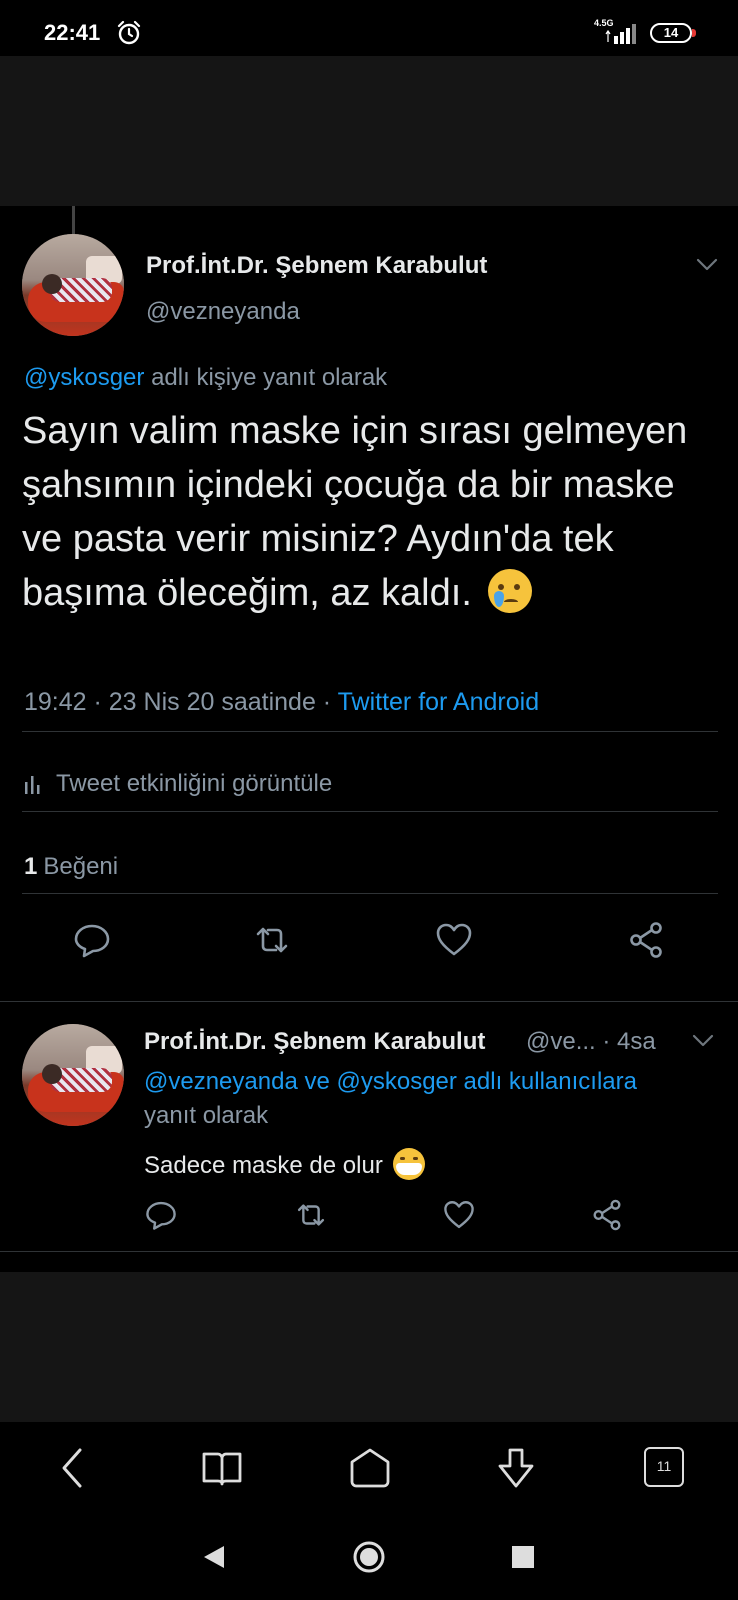  What do you see at coordinates (703, 1041) in the screenshot?
I see `reply-chevron-down-icon` at bounding box center [703, 1041].